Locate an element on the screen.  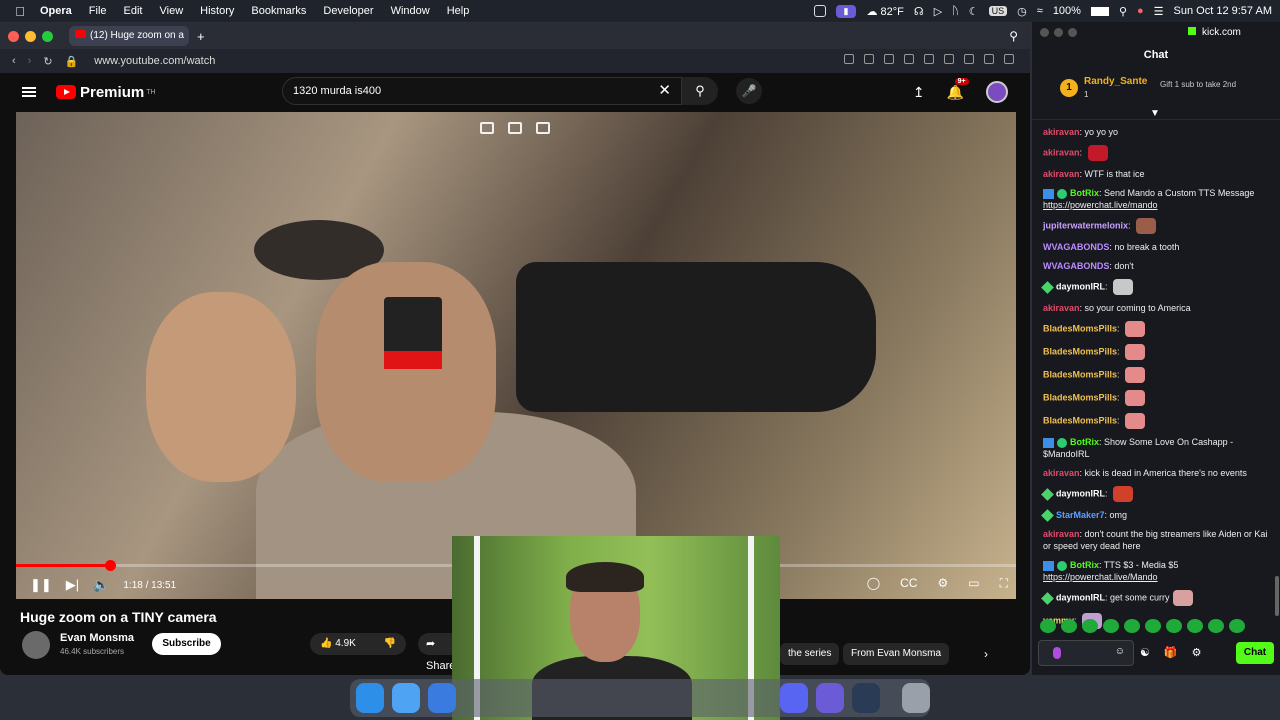
captions-icon: CC is located at coordinates (908, 583).